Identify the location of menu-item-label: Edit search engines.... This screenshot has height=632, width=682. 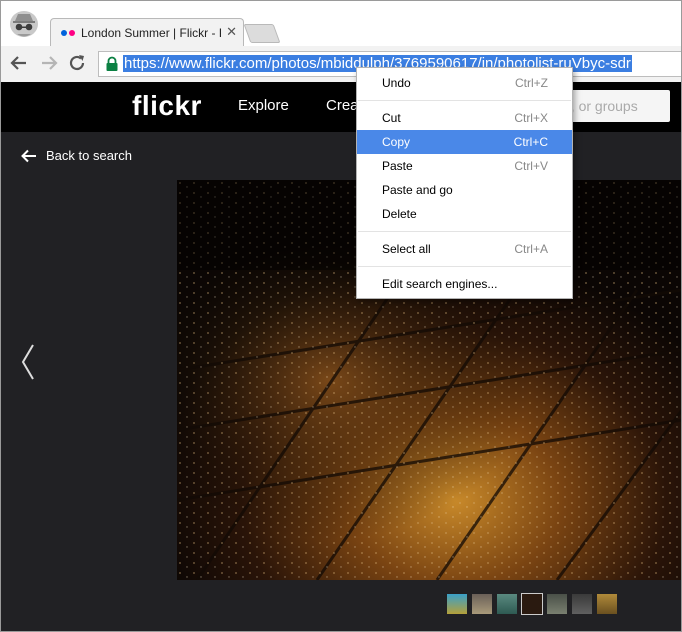
(440, 284).